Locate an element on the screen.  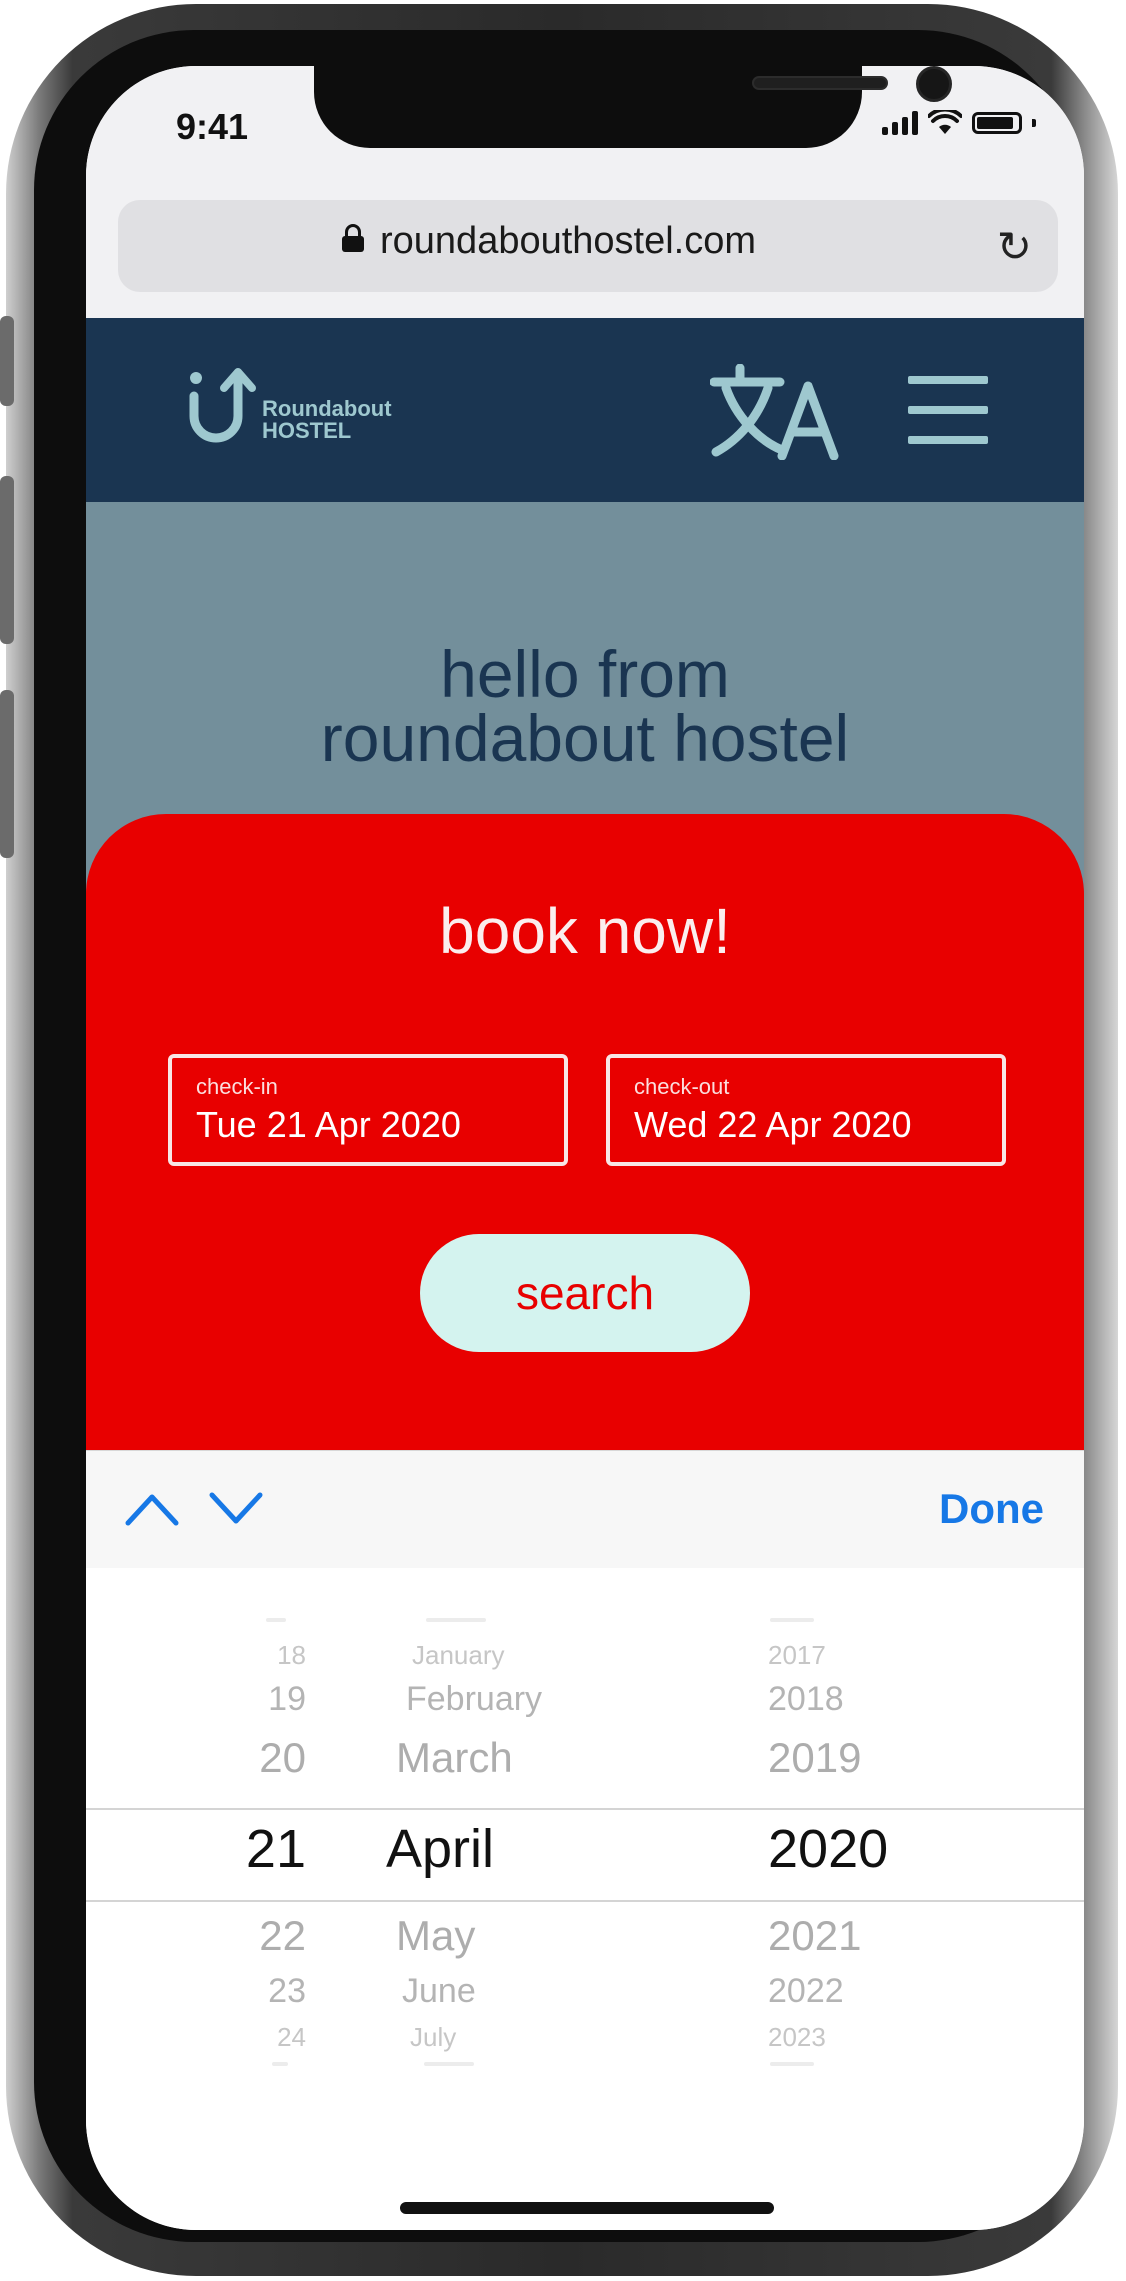
hero-title-line1: hello from is located at coordinates (585, 674).